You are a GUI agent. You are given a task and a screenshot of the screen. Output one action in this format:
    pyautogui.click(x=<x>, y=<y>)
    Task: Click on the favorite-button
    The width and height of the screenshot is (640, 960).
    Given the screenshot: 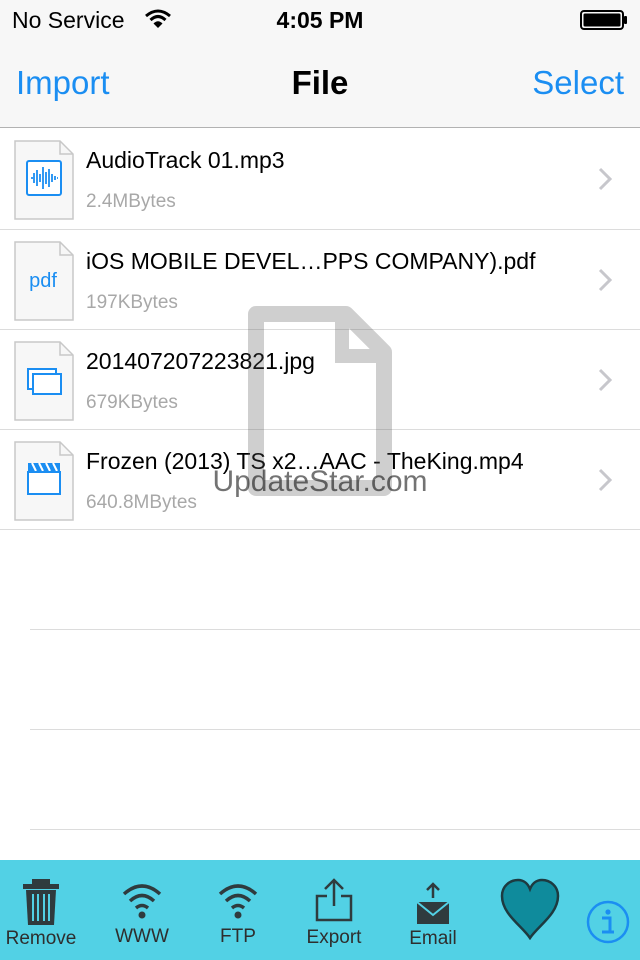 What is the action you would take?
    pyautogui.click(x=530, y=910)
    